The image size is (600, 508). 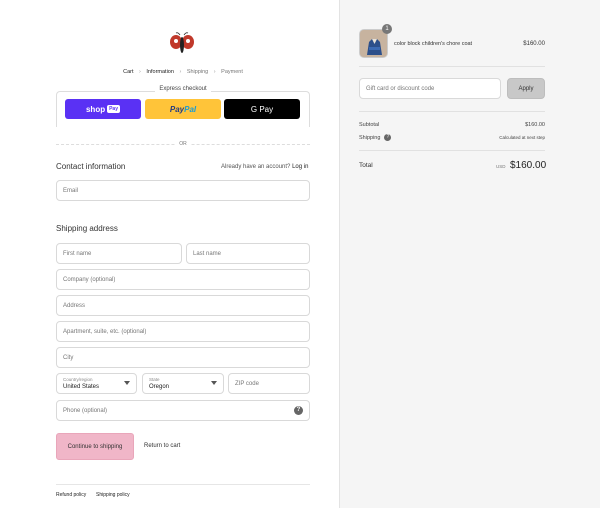 I want to click on subtotal-value: $160.00, so click(x=535, y=125).